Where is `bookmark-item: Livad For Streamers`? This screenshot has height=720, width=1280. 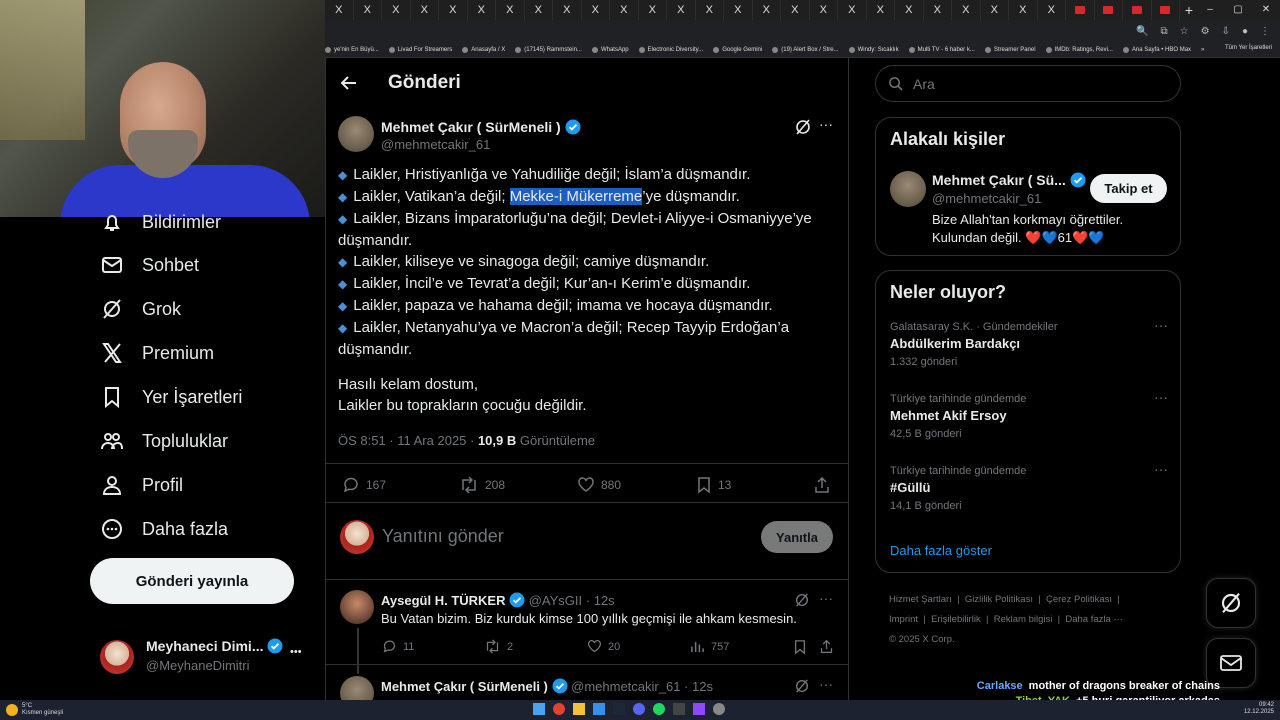
bookmark-item: Livad For Streamers is located at coordinates (420, 49).